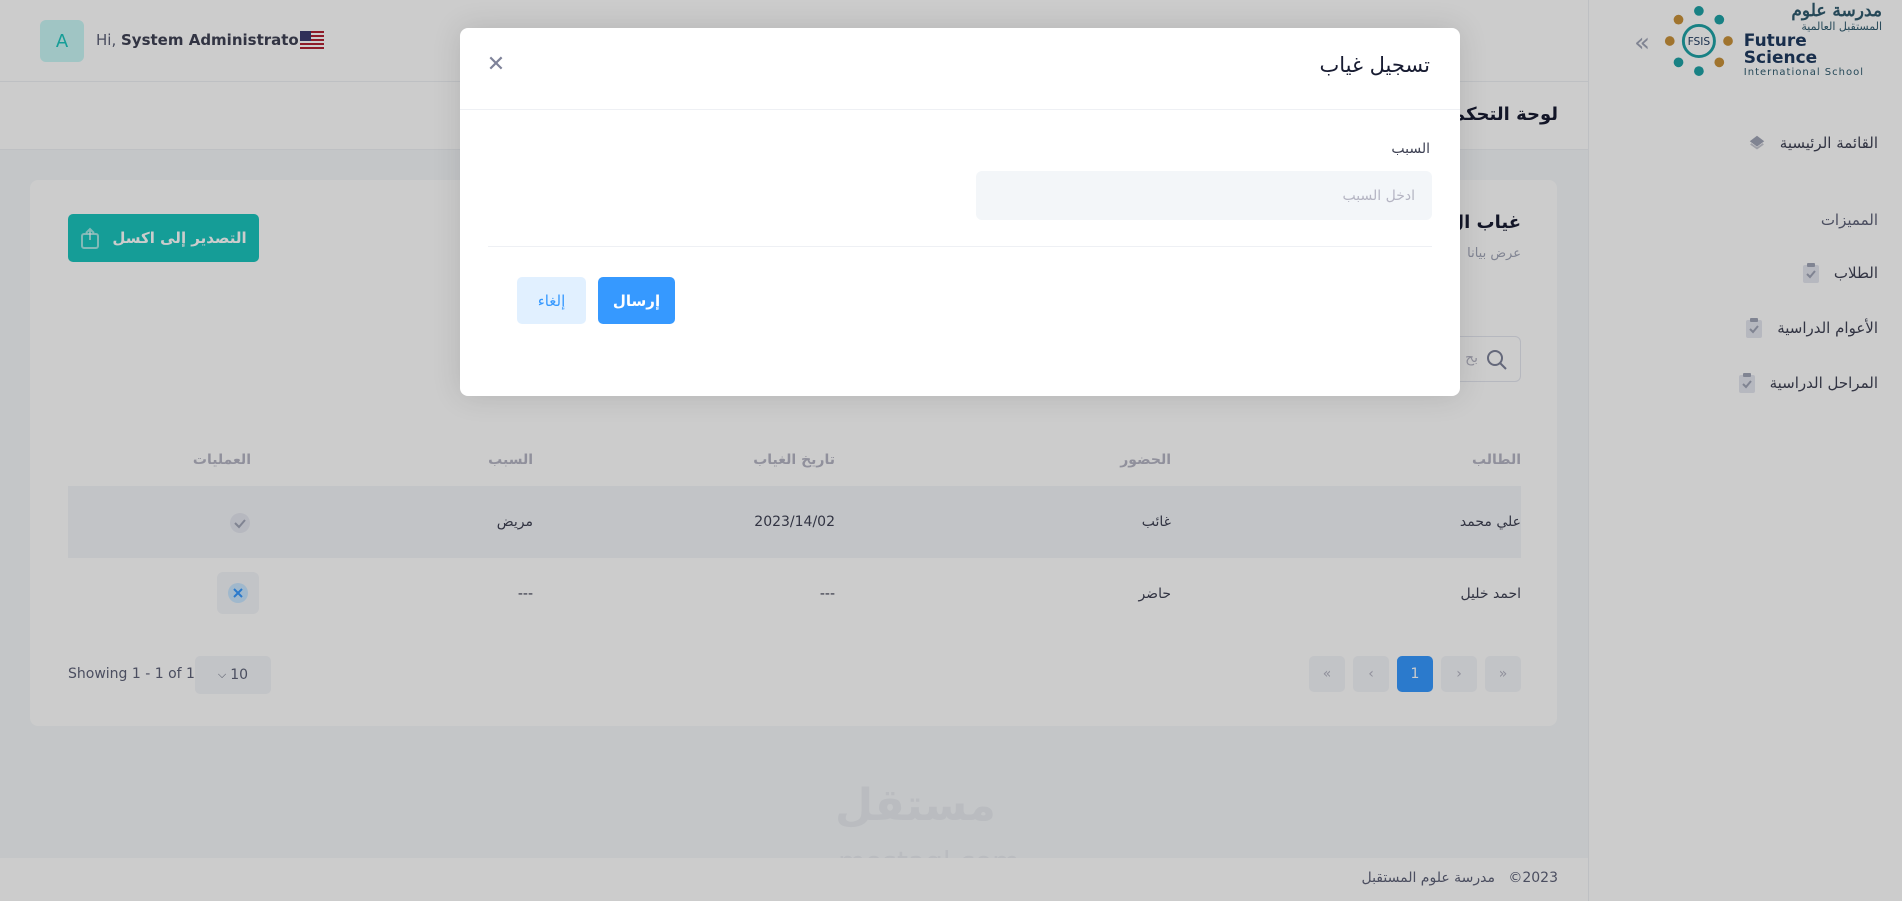  I want to click on modal-header: تسجيل غياب ✕, so click(960, 69).